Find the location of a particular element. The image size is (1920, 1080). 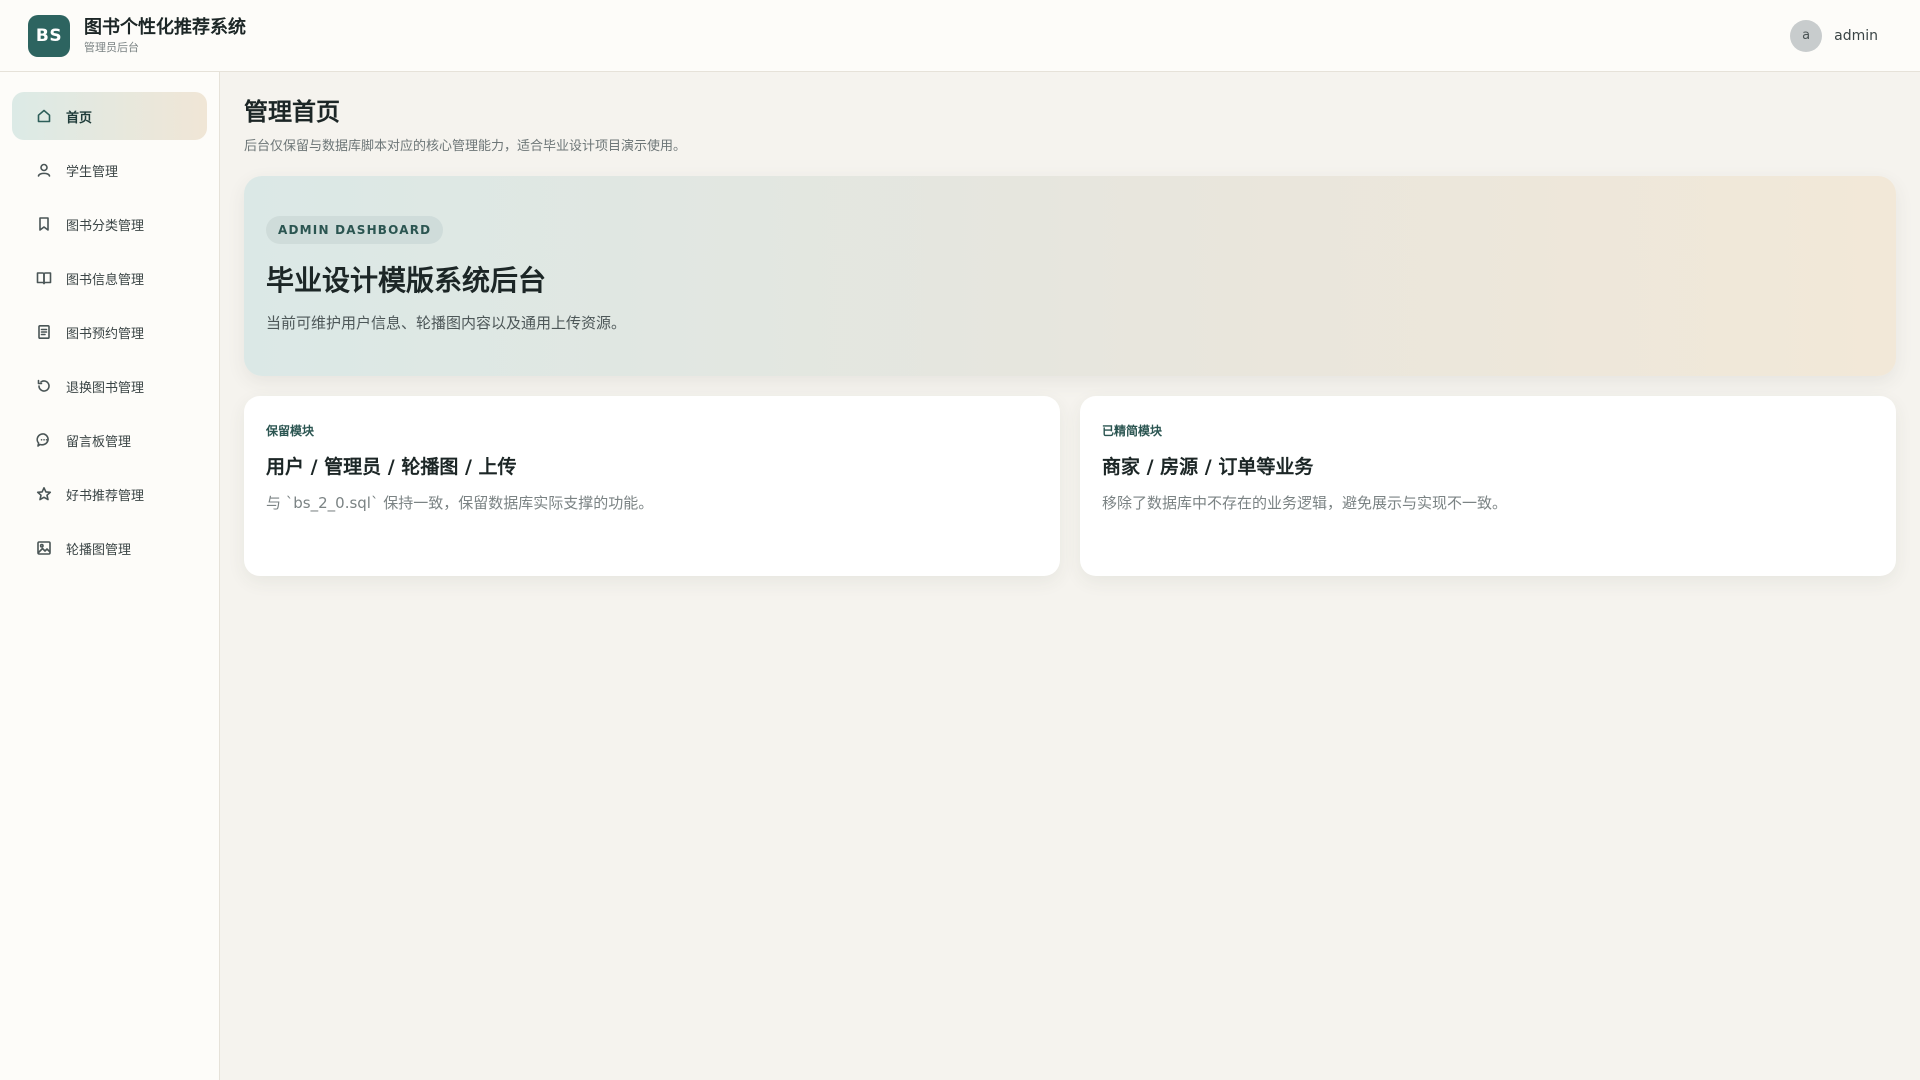

message-icon is located at coordinates (44, 440).